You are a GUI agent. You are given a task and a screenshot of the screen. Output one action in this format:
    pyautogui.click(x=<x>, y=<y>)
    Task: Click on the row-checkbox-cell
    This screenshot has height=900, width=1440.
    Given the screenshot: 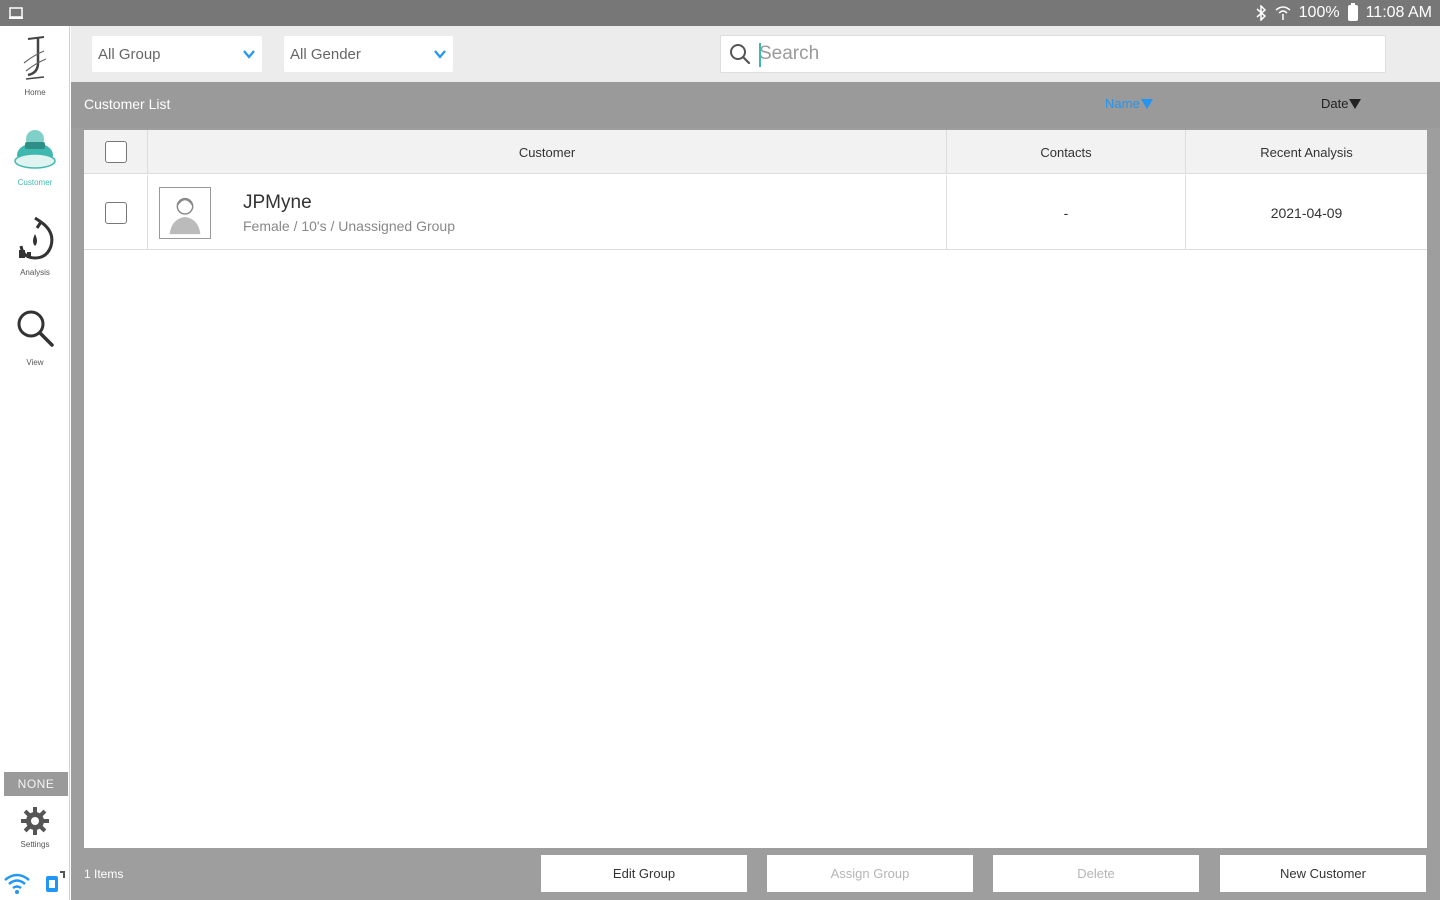 What is the action you would take?
    pyautogui.click(x=116, y=212)
    